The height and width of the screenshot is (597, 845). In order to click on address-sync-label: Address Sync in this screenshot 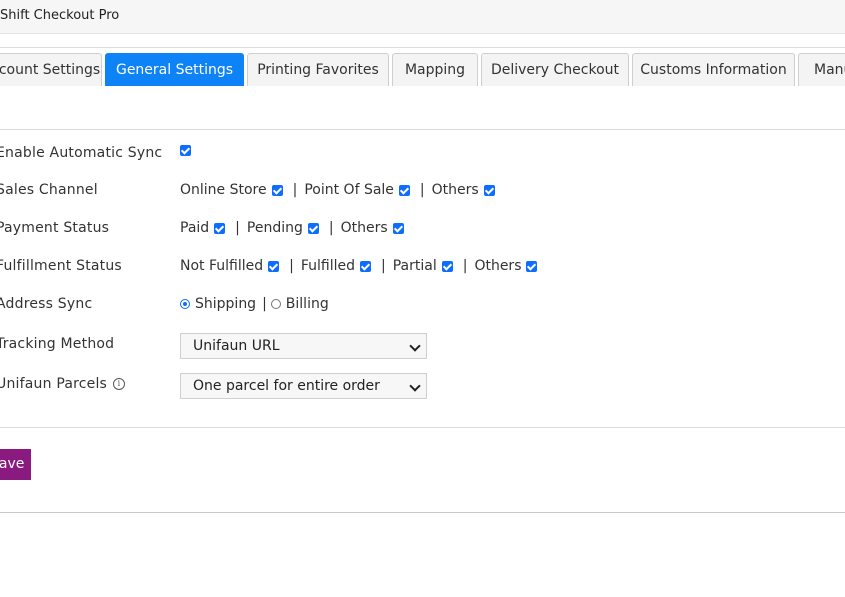, I will do `click(46, 304)`.